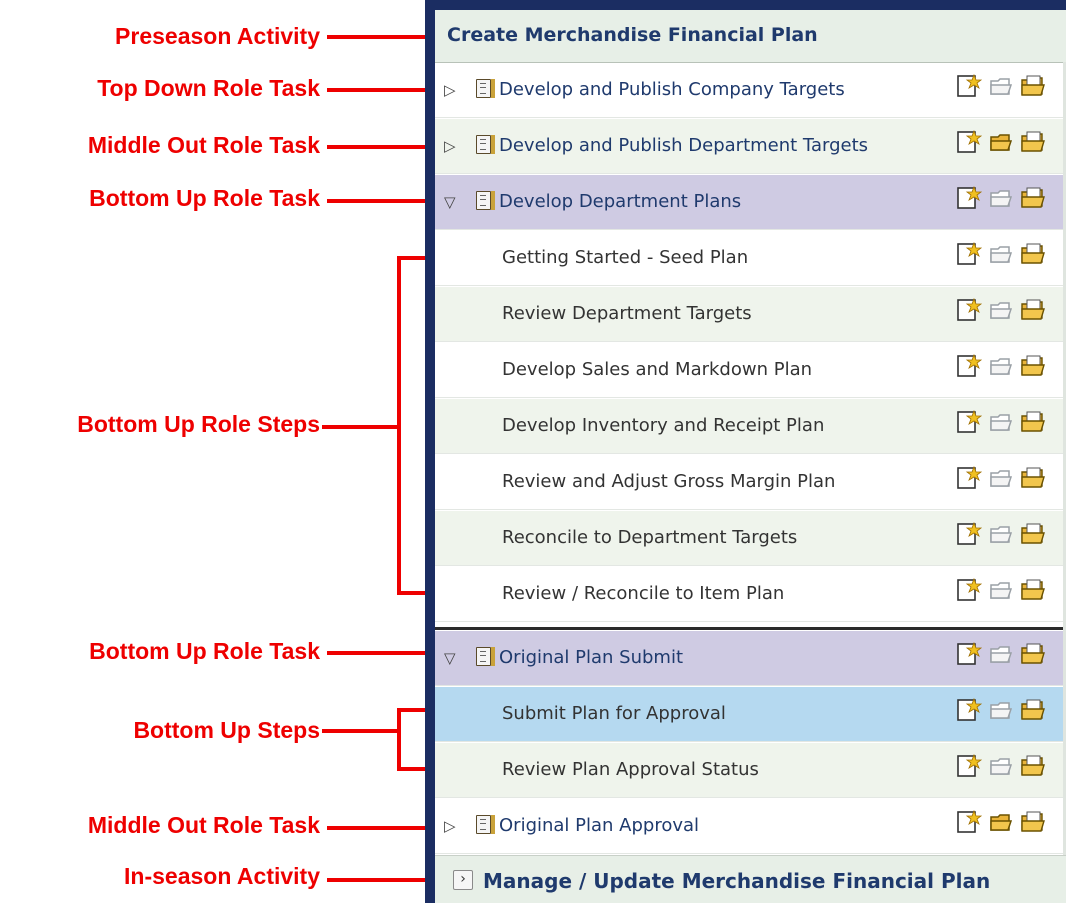  What do you see at coordinates (463, 880) in the screenshot?
I see `chevron-right-icon: ›` at bounding box center [463, 880].